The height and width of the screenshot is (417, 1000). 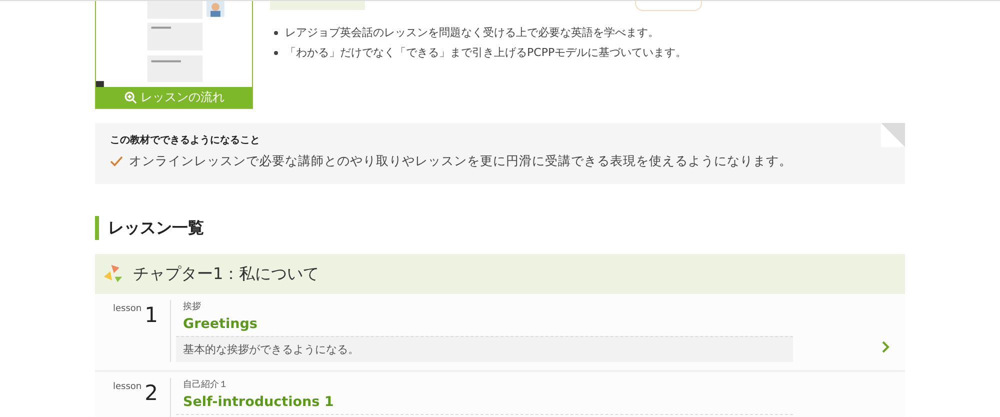 What do you see at coordinates (488, 324) in the screenshot?
I see `lesson-title-link: Greetings` at bounding box center [488, 324].